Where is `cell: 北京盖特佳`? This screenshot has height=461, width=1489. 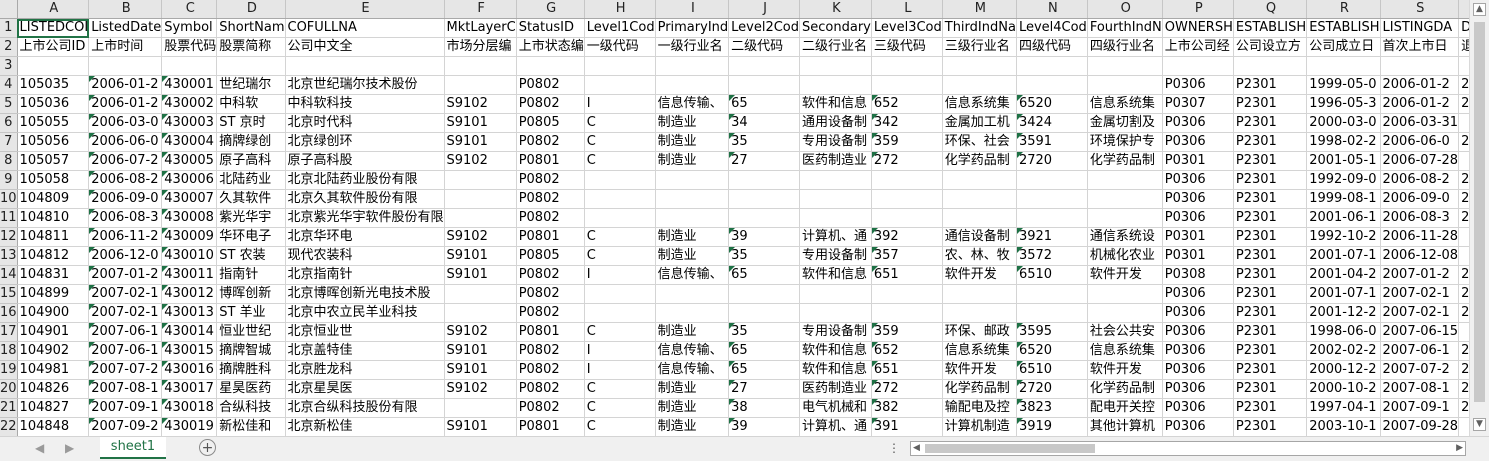
cell: 北京盖特佳 is located at coordinates (365, 351).